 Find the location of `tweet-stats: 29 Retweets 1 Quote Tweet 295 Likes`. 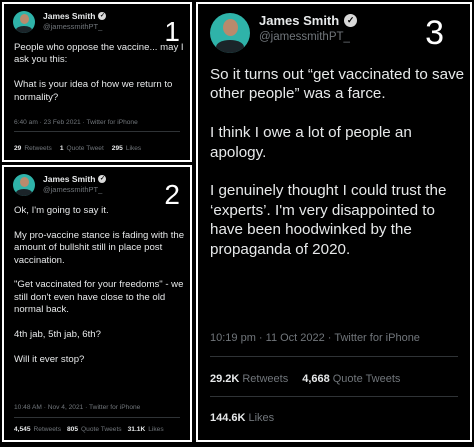

tweet-stats: 29 Retweets 1 Quote Tweet 295 Likes is located at coordinates (81, 148).